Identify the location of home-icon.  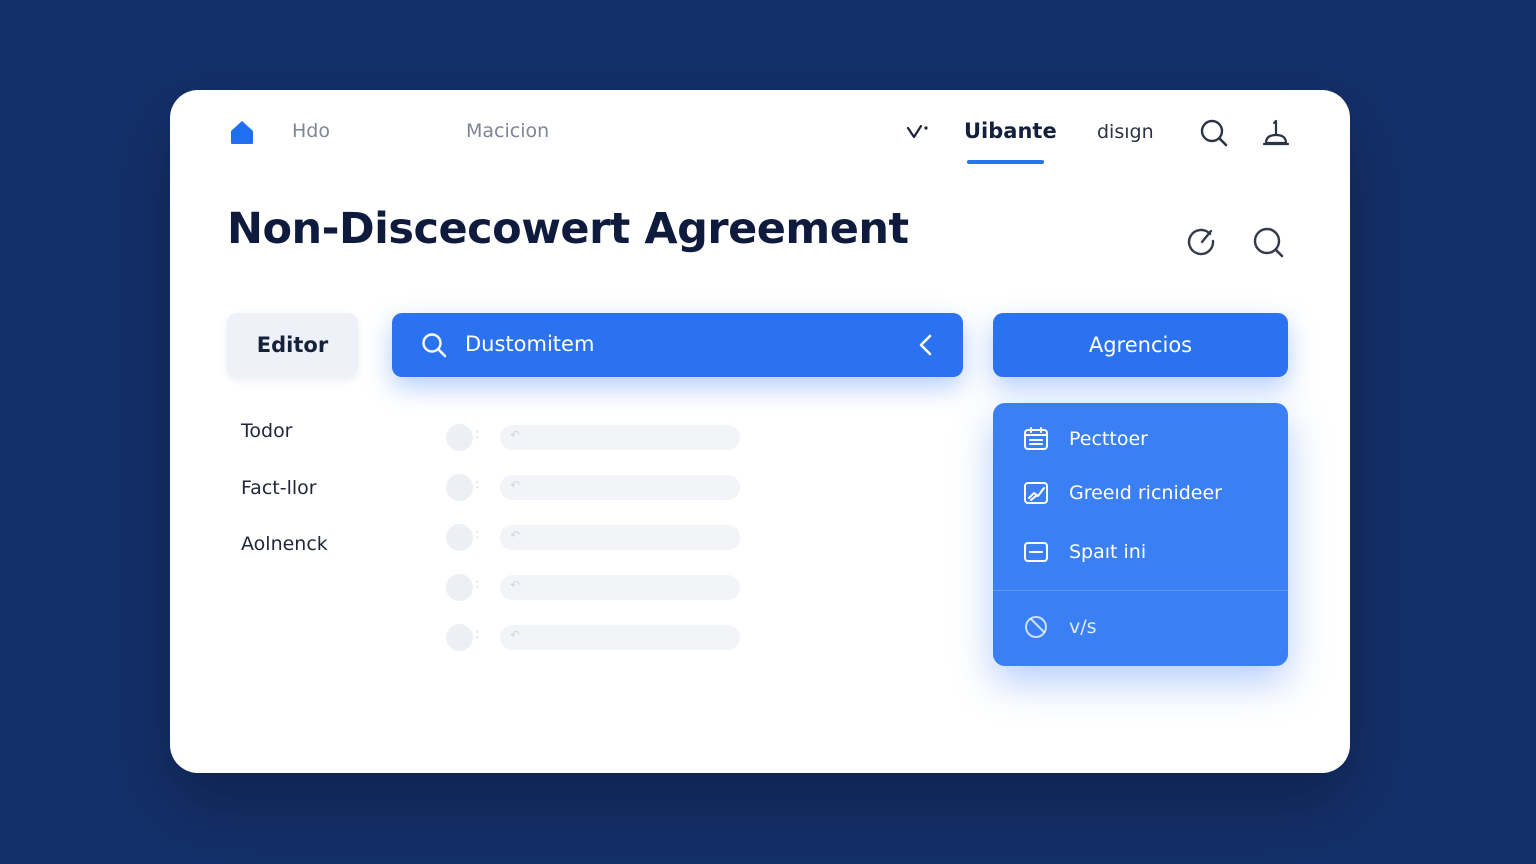
(242, 132).